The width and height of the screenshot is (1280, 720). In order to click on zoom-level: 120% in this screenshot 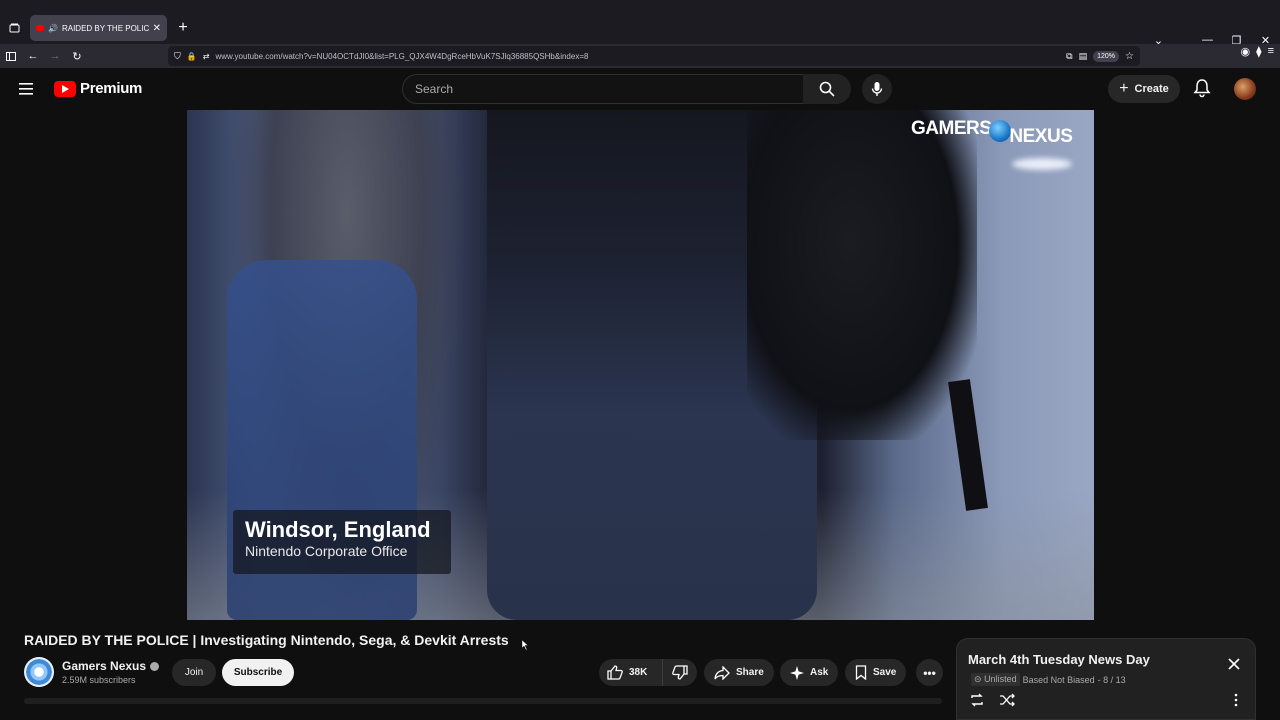, I will do `click(1106, 56)`.